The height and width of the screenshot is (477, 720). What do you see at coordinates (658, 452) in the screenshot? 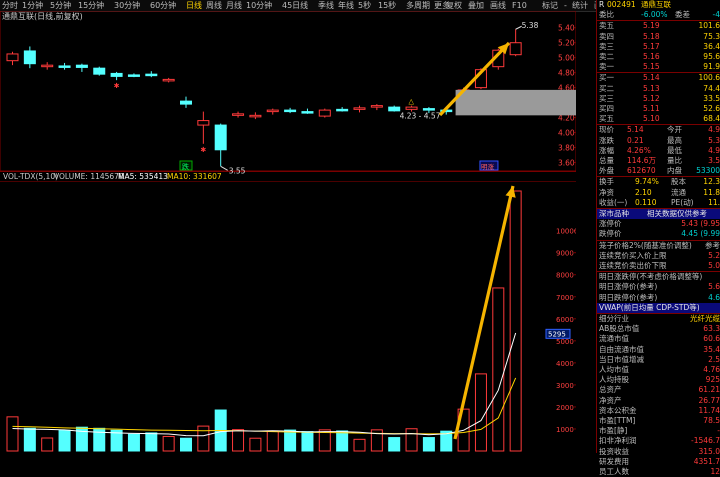
I see `fundamental-row: 投资收益 315.0` at bounding box center [658, 452].